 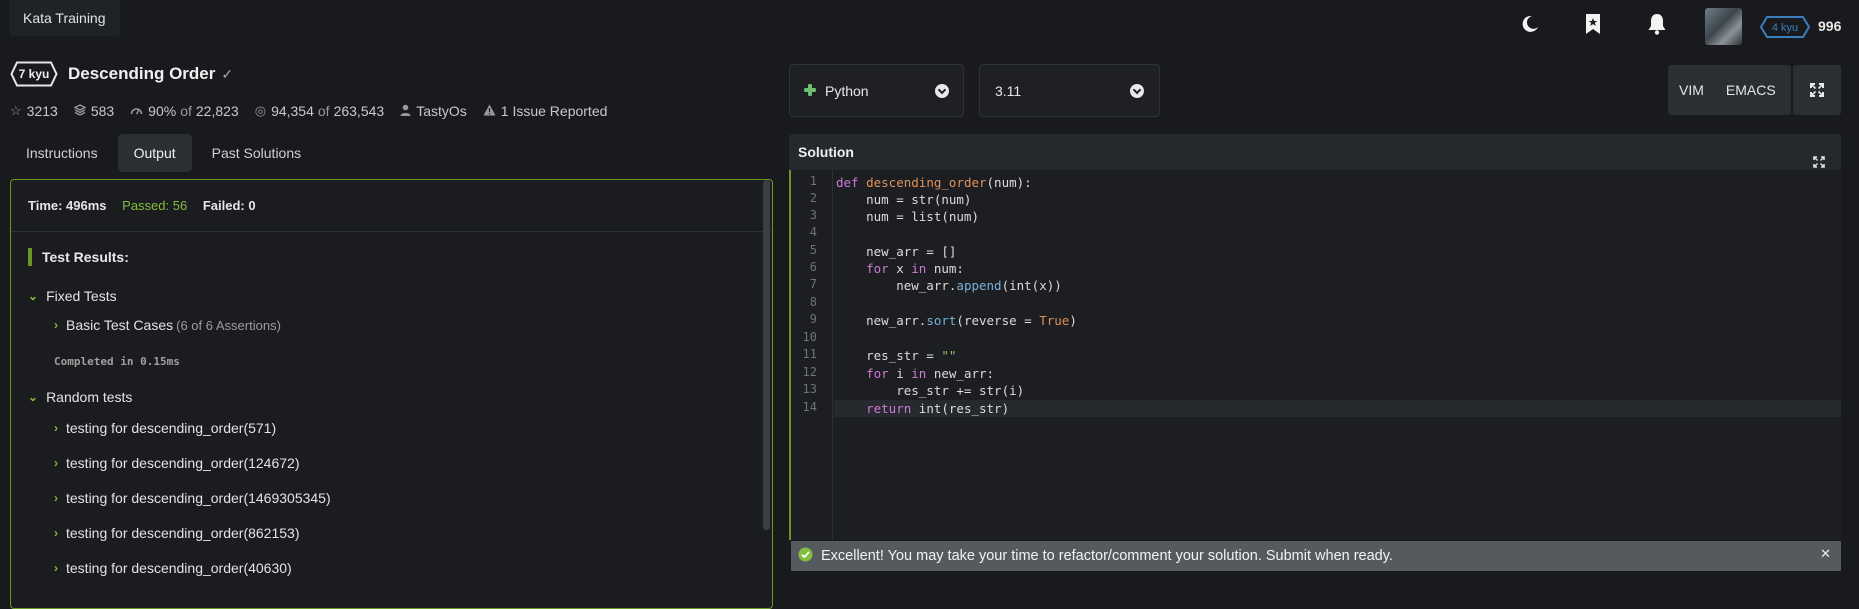 I want to click on fixed-tests-group: ⌄ Fixed Tests, so click(x=72, y=296).